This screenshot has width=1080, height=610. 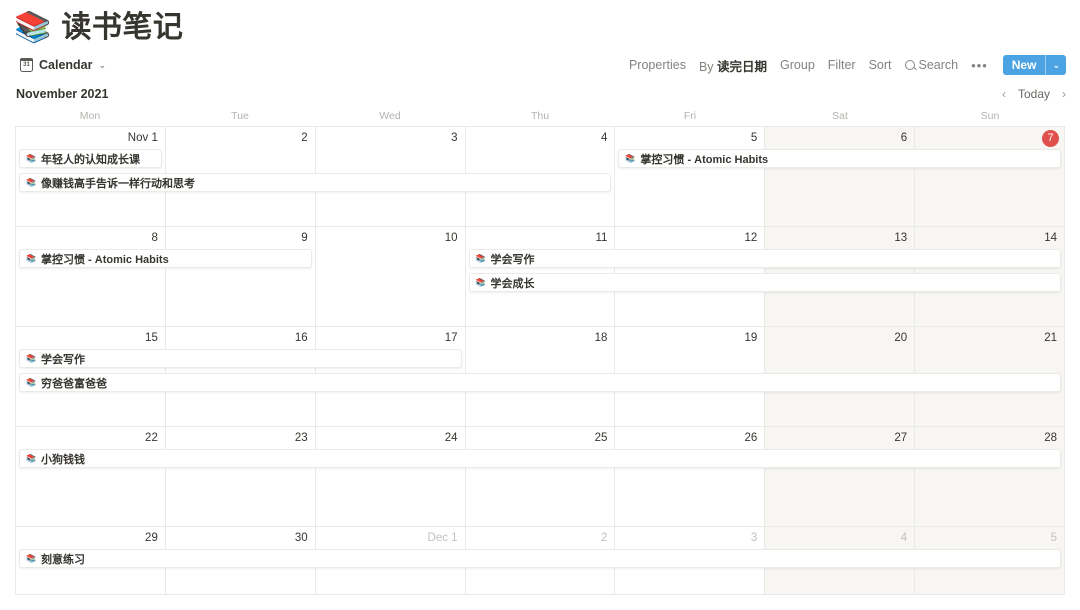 I want to click on day-number: Dec 1, so click(x=442, y=538).